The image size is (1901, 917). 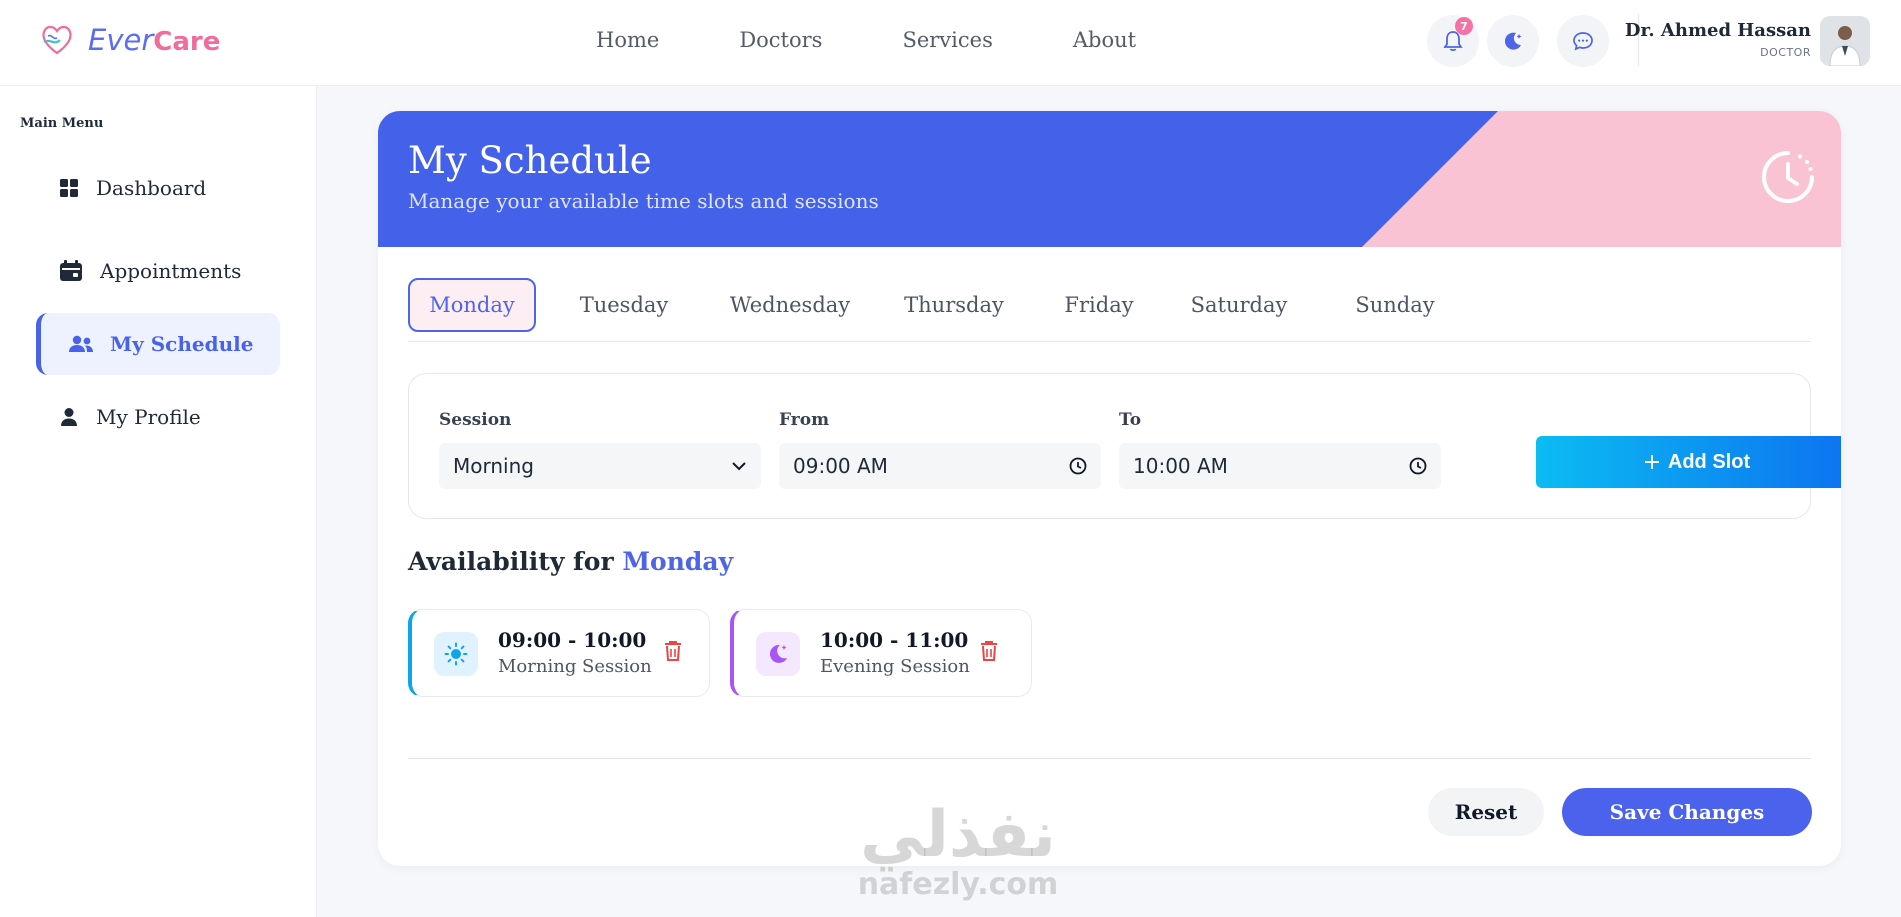 I want to click on avatar, so click(x=1845, y=41).